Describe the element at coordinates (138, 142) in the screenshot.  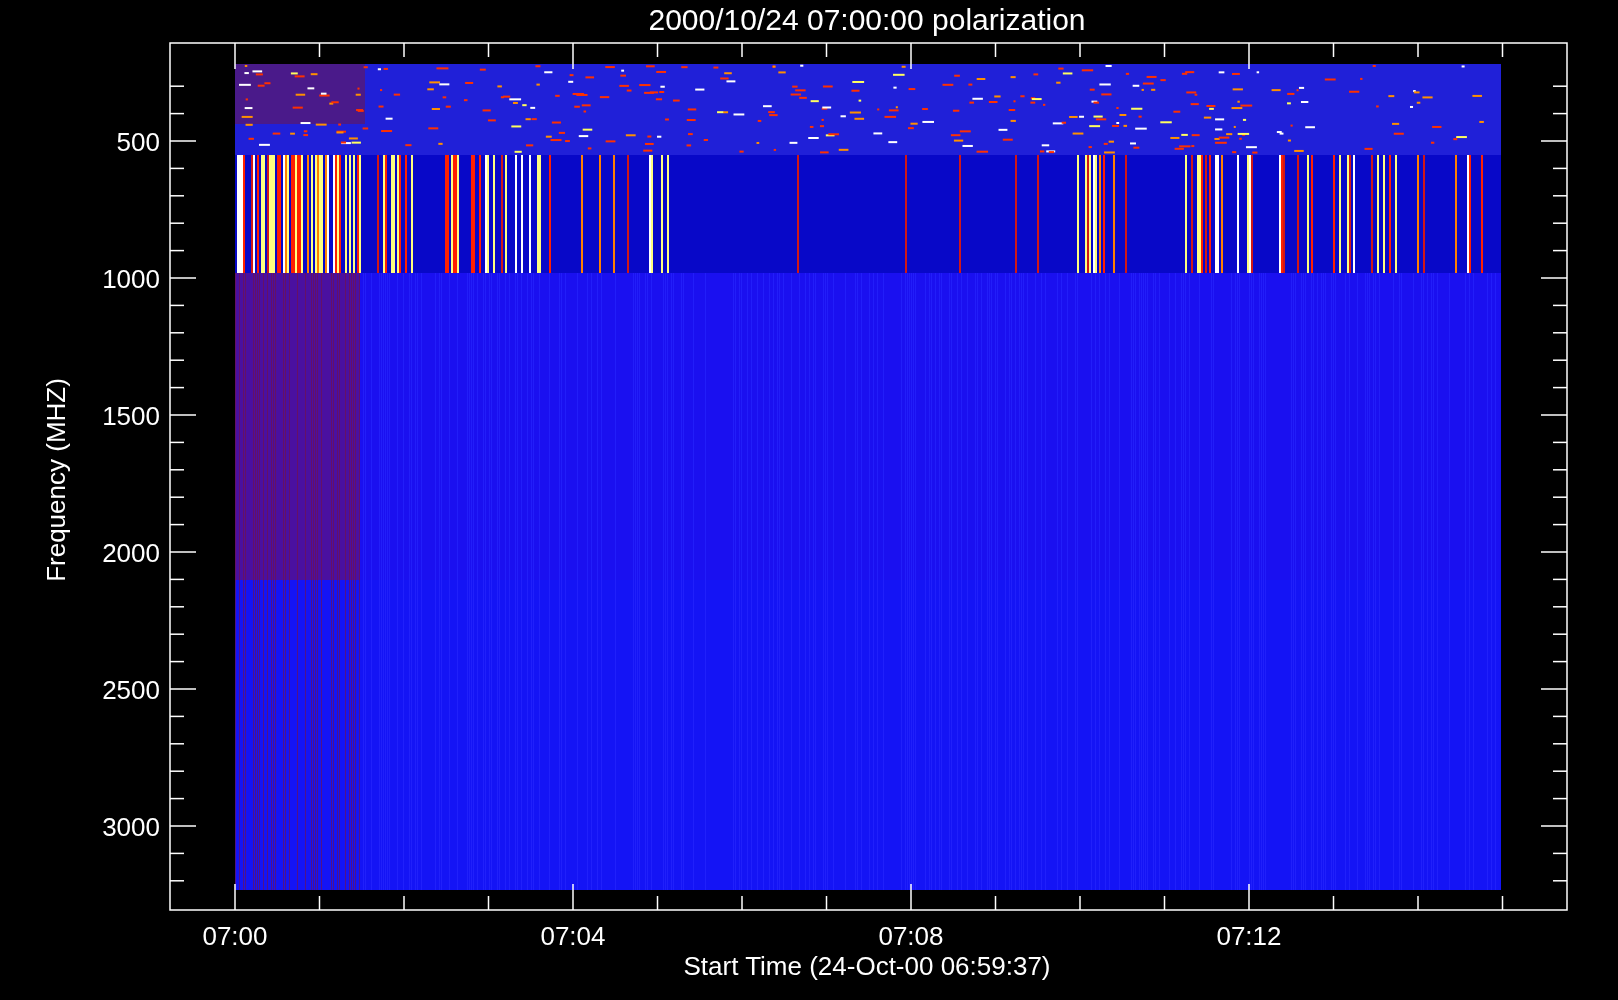
I see `y-tick-label: 500` at that location.